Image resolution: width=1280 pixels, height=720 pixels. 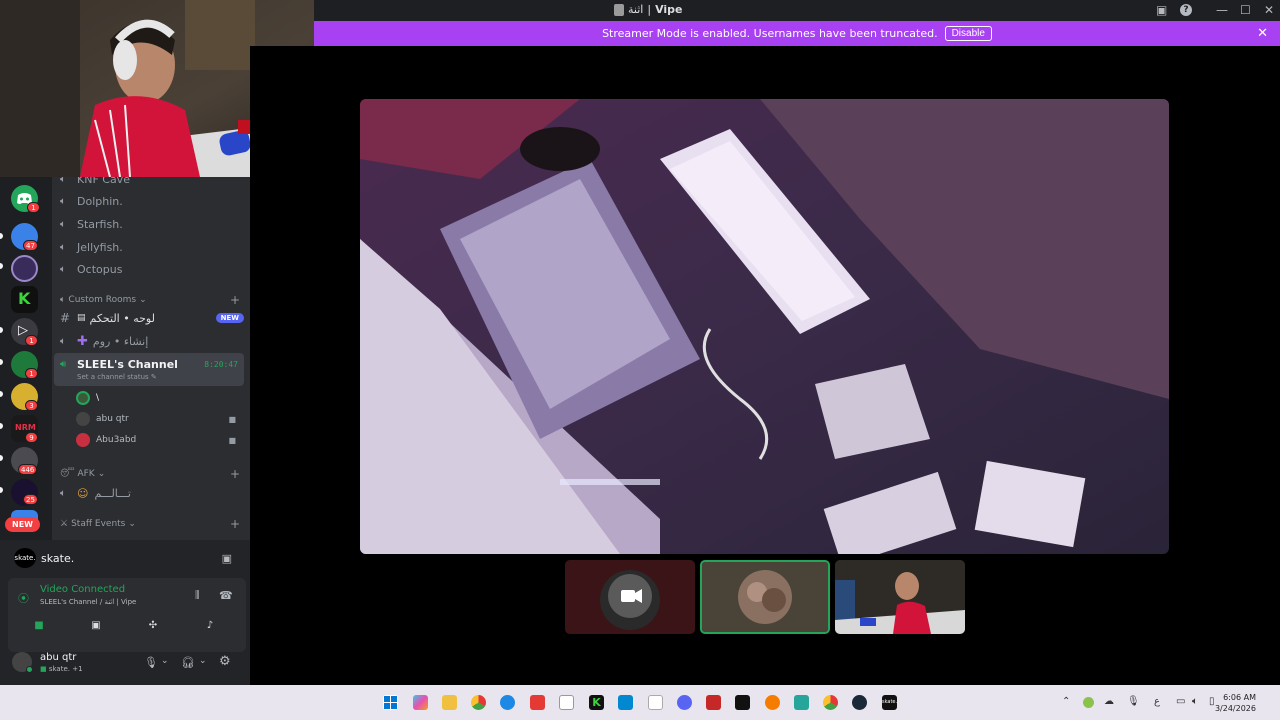 I want to click on server-icon: 3, so click(x=24, y=397).